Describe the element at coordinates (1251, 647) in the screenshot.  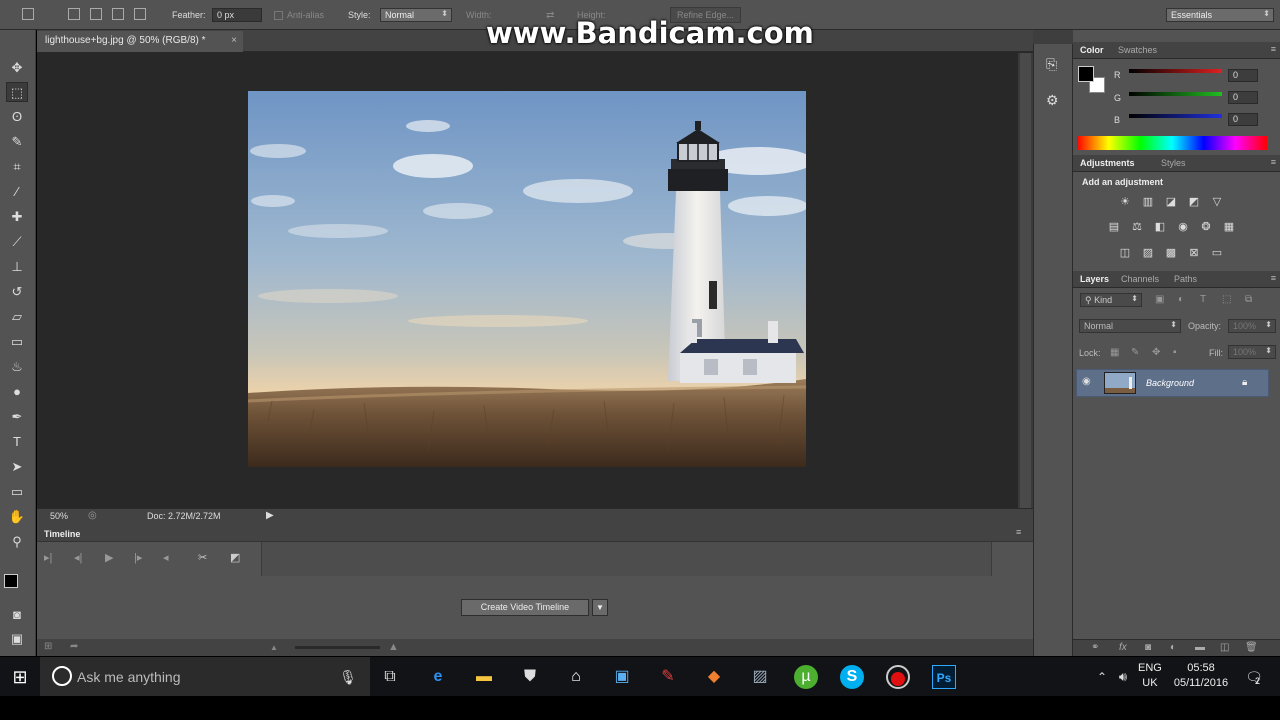
I see `delete-layer-icon: 🗑︎` at that location.